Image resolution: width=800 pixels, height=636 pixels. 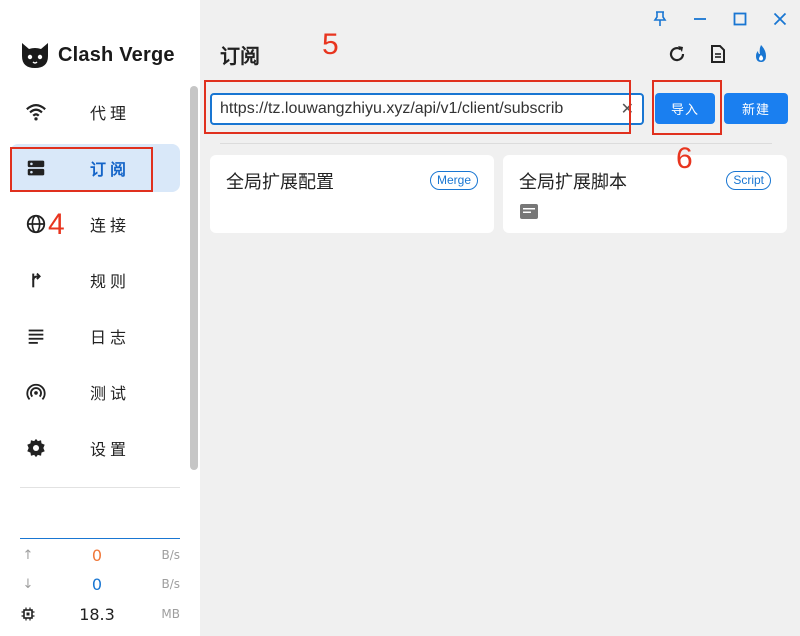 I want to click on annotation-number-4: 4, so click(x=56, y=224).